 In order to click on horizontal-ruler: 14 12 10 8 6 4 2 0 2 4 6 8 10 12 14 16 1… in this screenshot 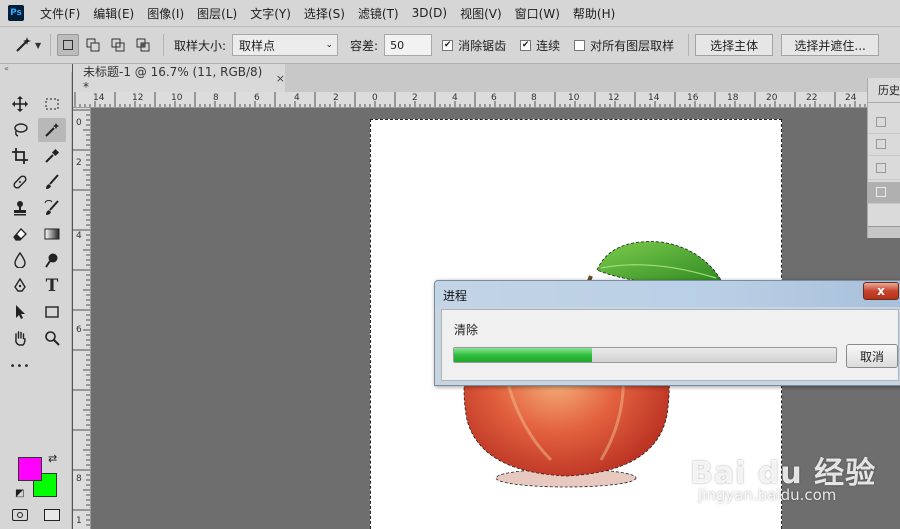, I will do `click(486, 100)`.